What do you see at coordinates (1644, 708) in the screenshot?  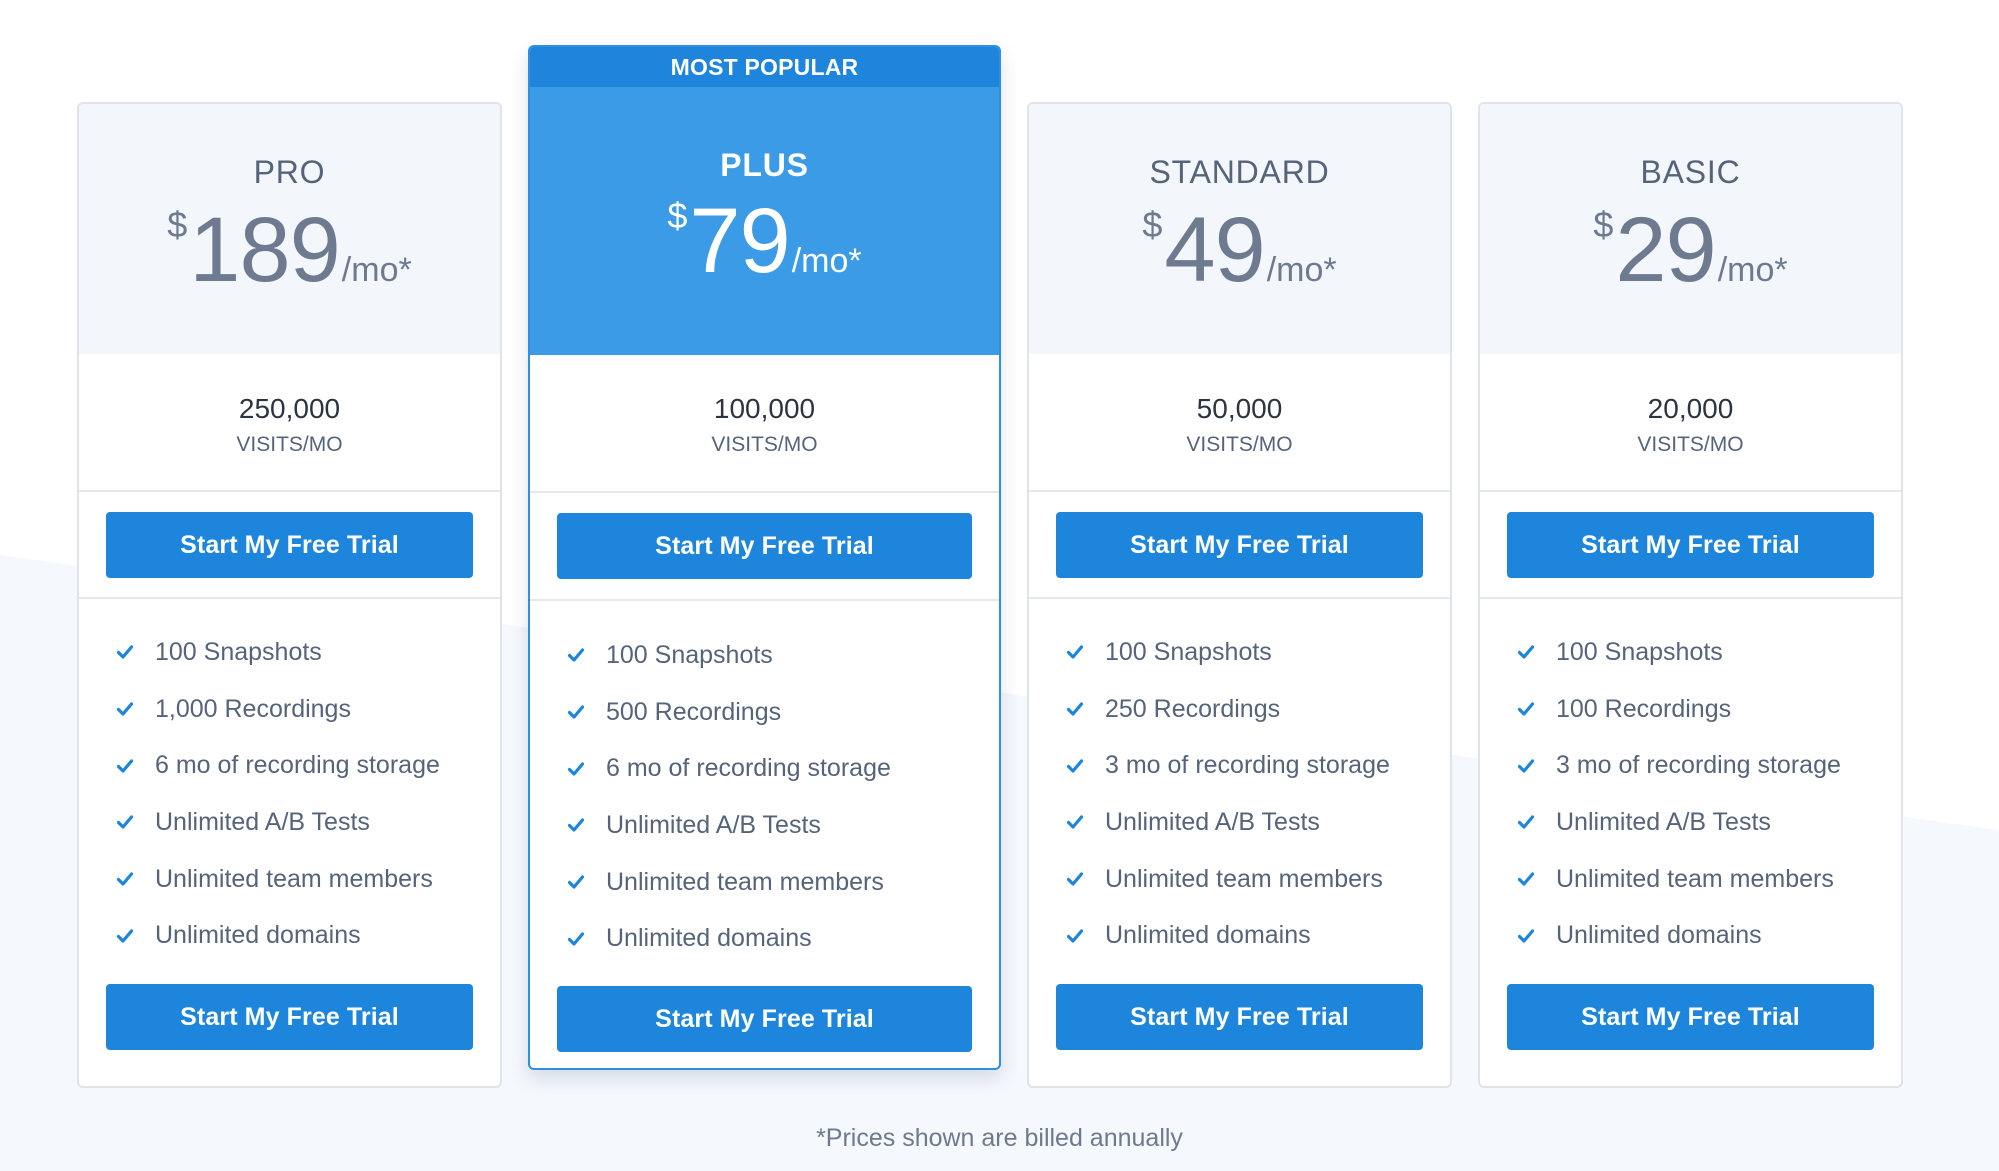 I see `feature-label: 100 Recordings` at bounding box center [1644, 708].